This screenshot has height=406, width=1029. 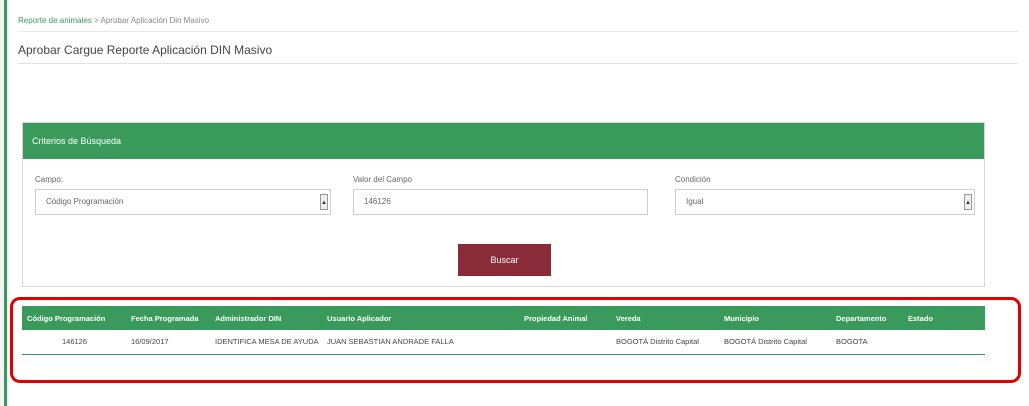 I want to click on valor-input-value: 146126, so click(x=377, y=201).